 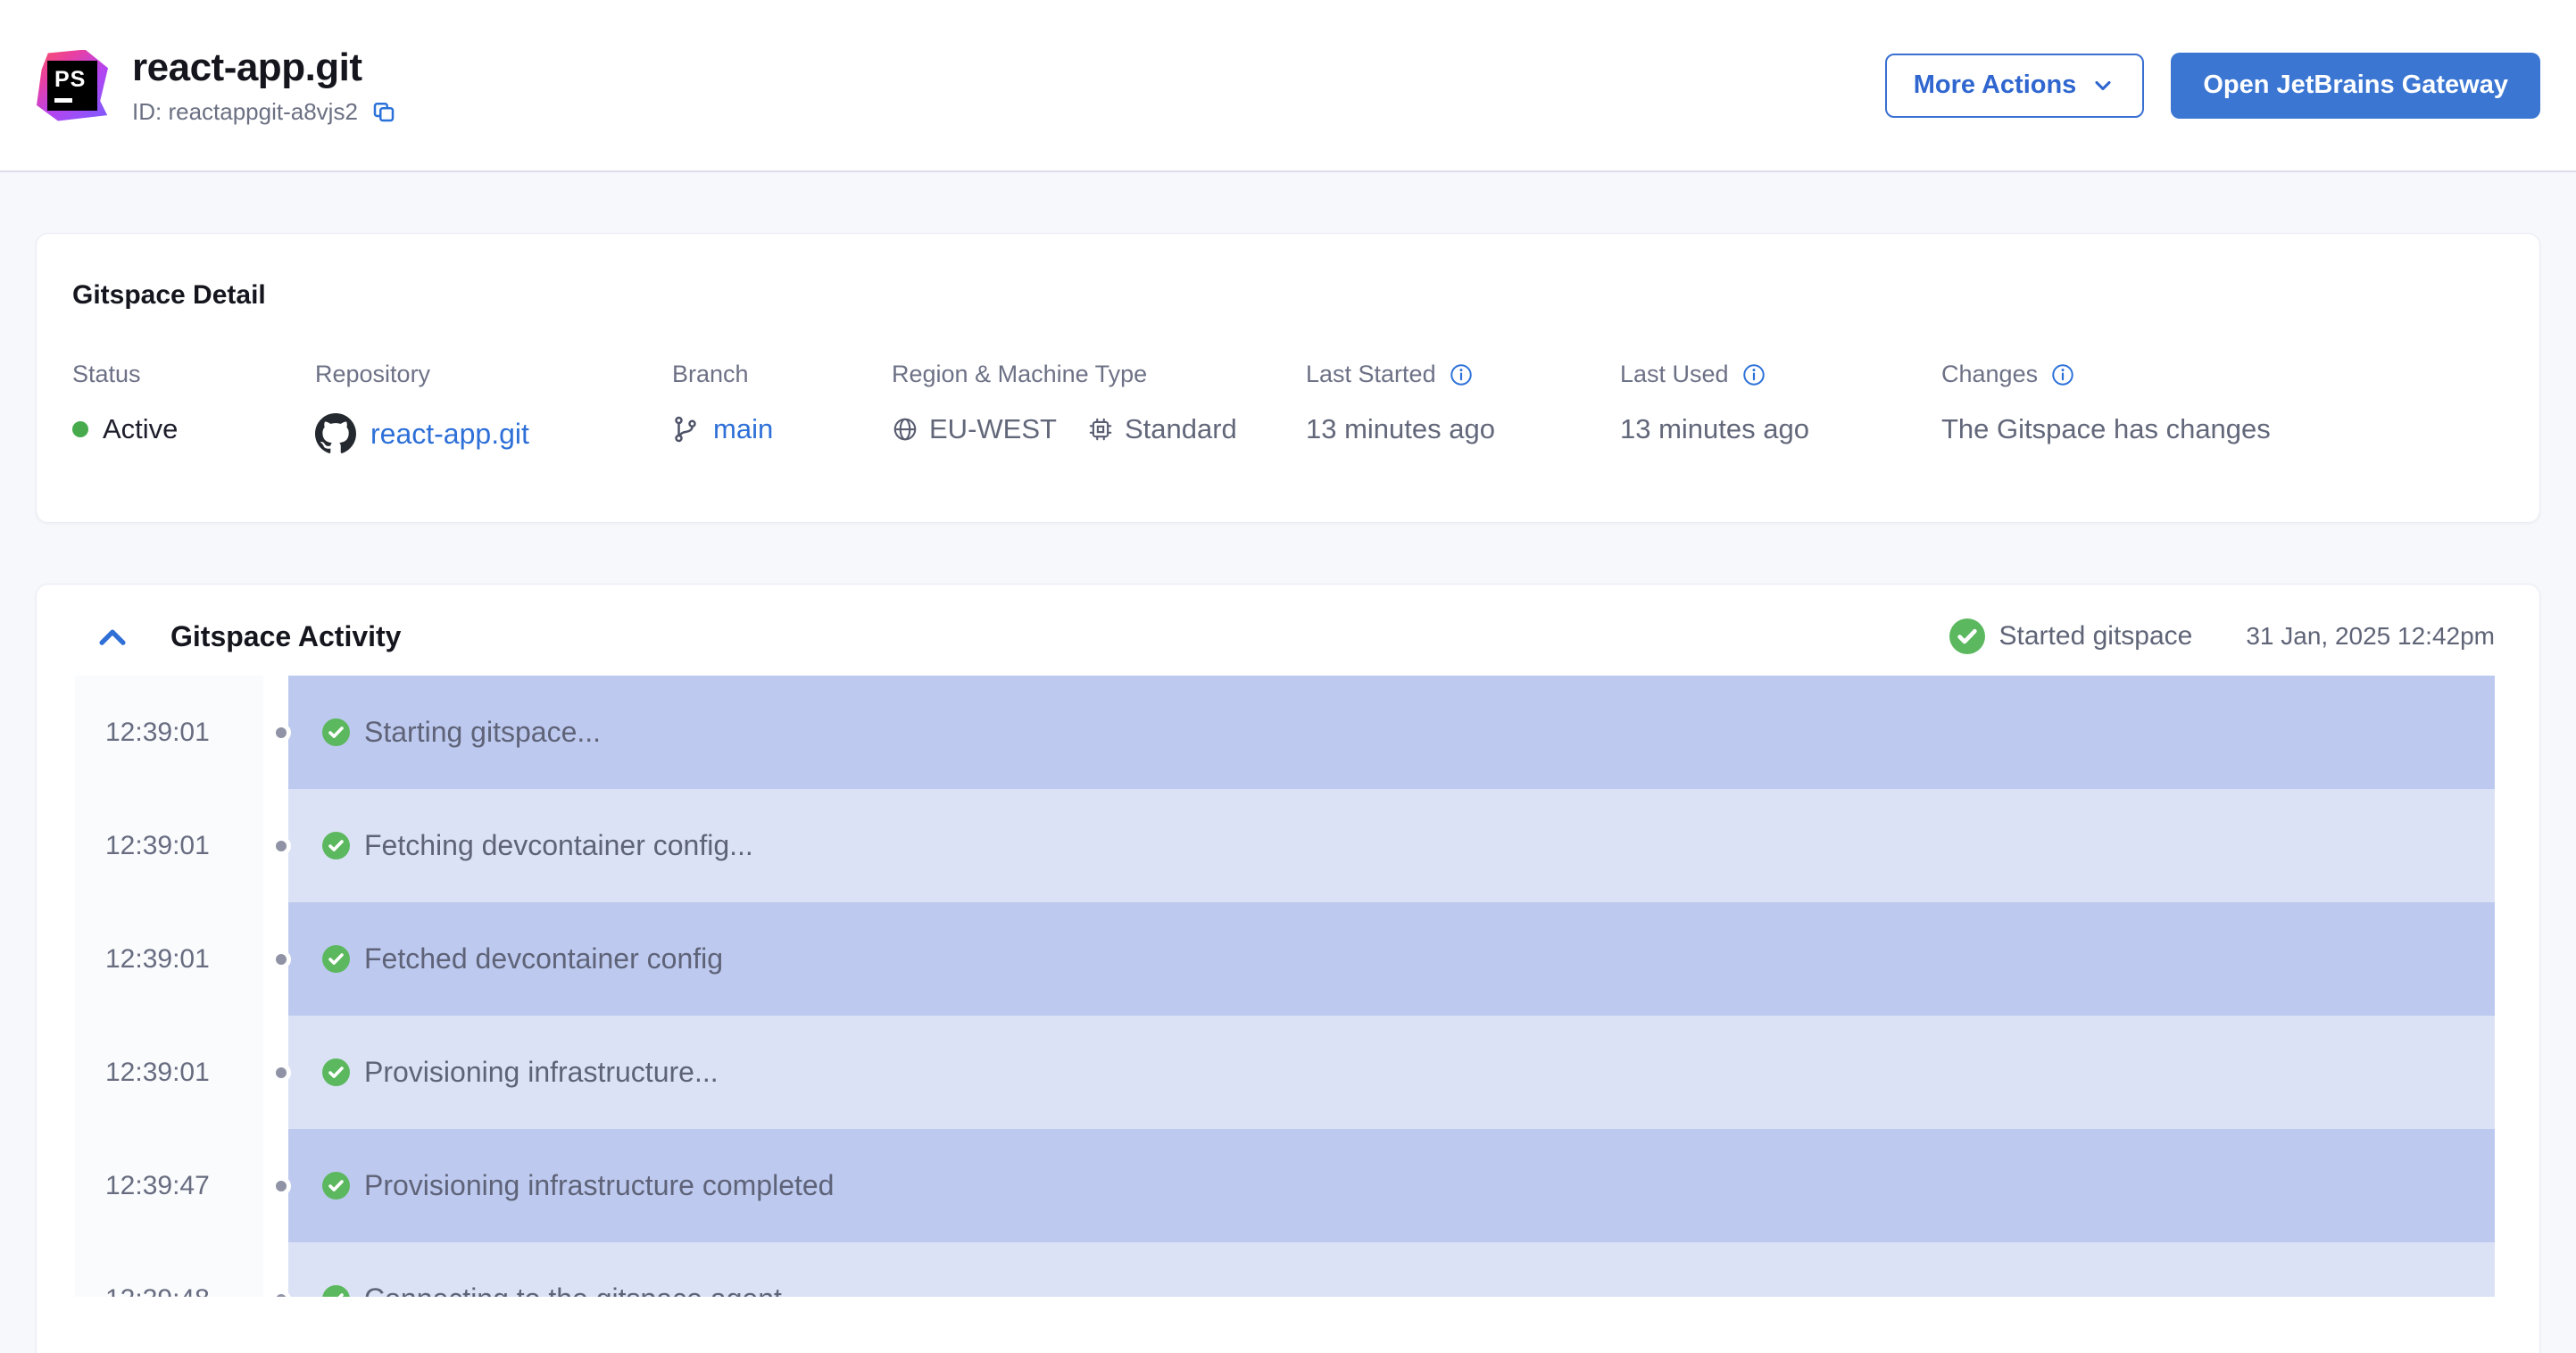 I want to click on chevron-down-icon, so click(x=2103, y=85).